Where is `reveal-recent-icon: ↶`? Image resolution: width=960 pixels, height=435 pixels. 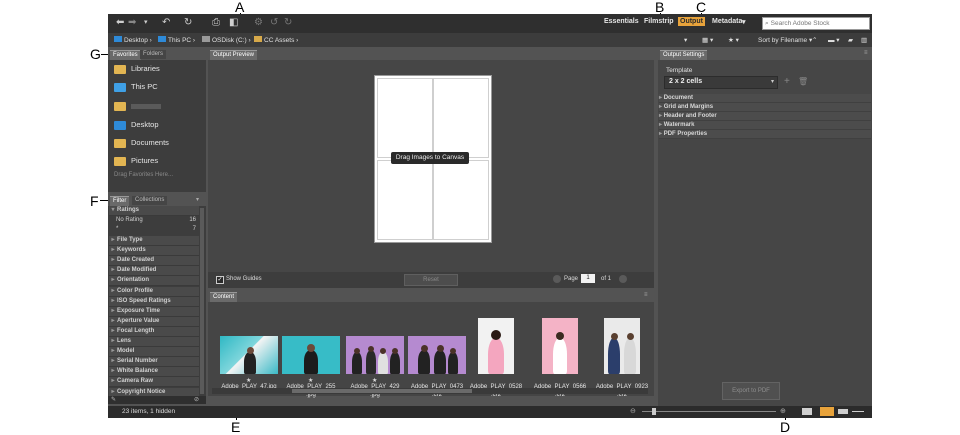 reveal-recent-icon: ↶ is located at coordinates (166, 23).